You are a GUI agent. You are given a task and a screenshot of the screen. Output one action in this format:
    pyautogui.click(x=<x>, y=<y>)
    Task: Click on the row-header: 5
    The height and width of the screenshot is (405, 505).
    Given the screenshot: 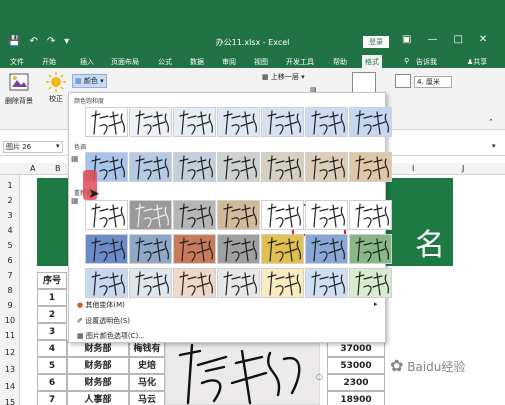 What is the action you would take?
    pyautogui.click(x=10, y=245)
    